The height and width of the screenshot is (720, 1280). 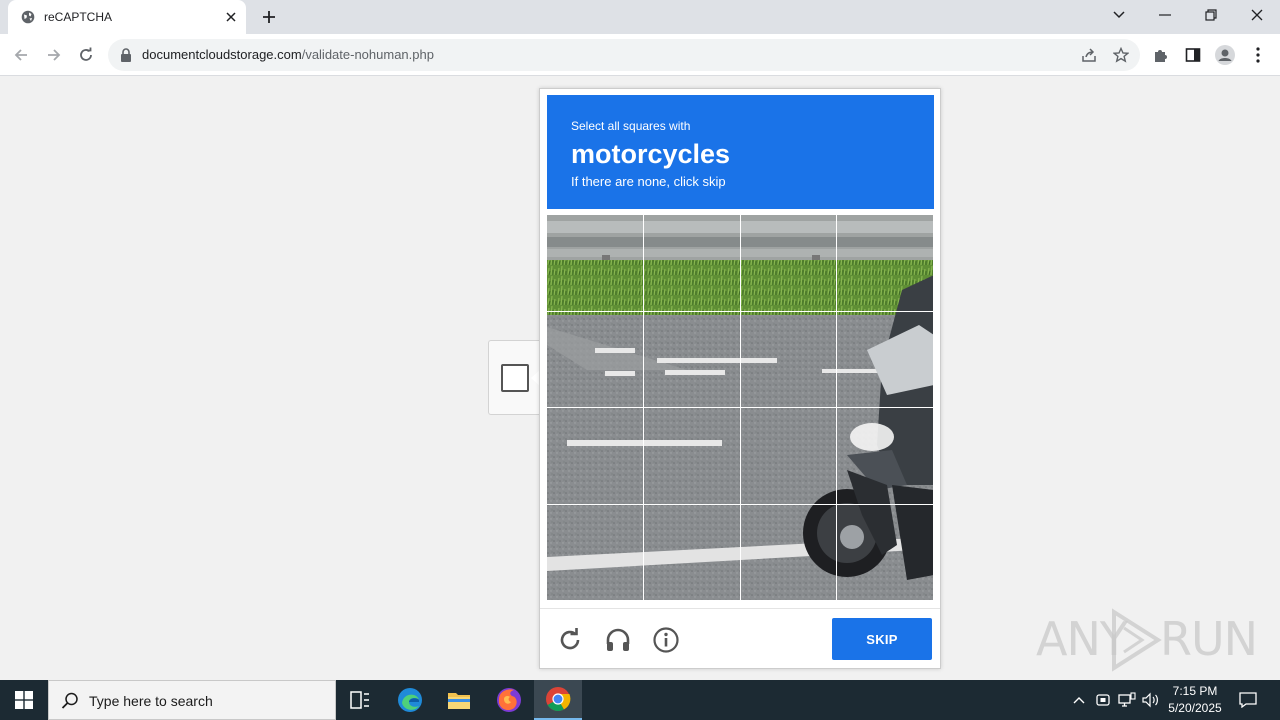 What do you see at coordinates (78, 17) in the screenshot?
I see `tab-title: reCAPTCHA` at bounding box center [78, 17].